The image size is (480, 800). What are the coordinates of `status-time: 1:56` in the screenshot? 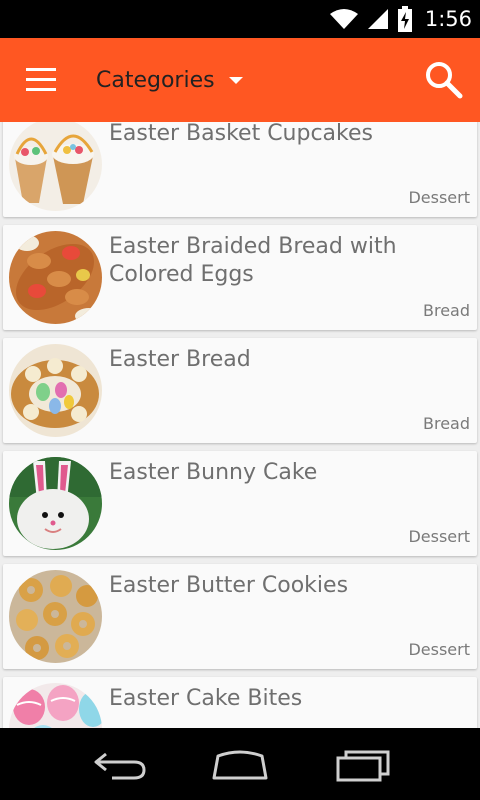 It's located at (448, 19).